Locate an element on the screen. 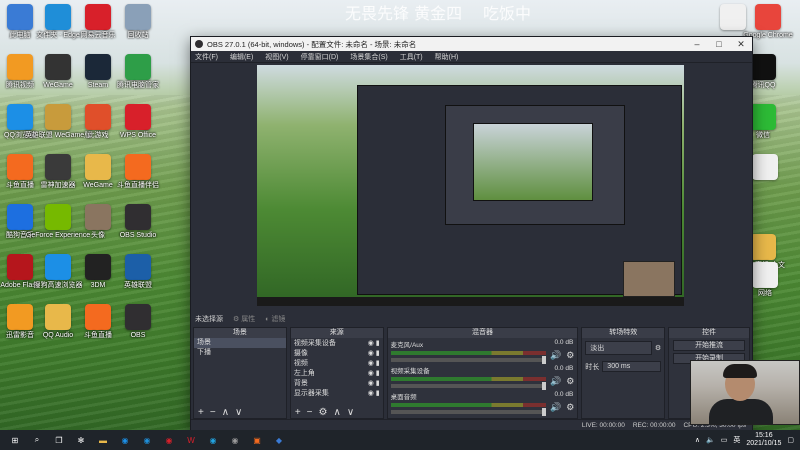 The image size is (800, 450). search-icon: ⌕ is located at coordinates (37, 440).